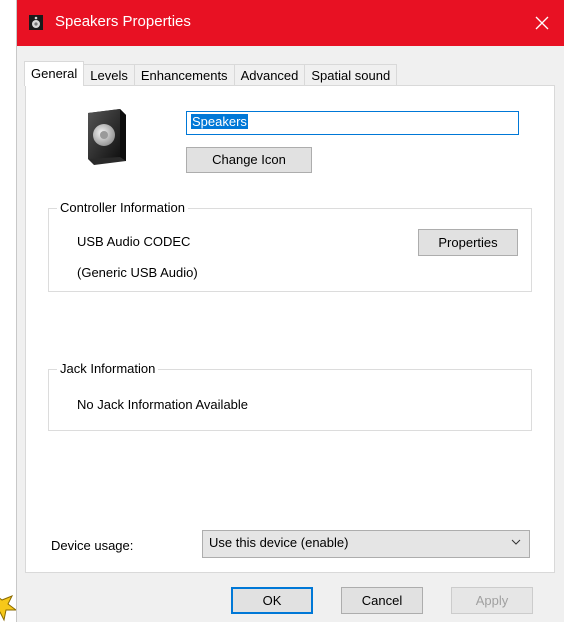  I want to click on jack-information-text: No Jack Information Available, so click(163, 404).